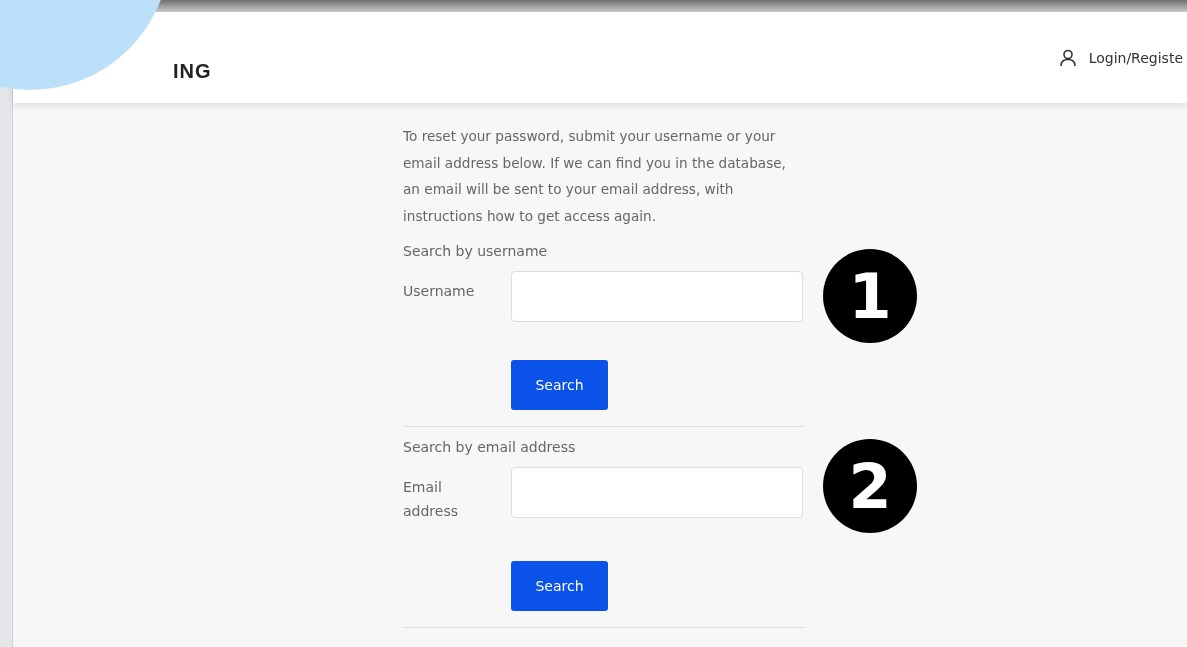  Describe the element at coordinates (439, 291) in the screenshot. I see `field-label: Username` at that location.